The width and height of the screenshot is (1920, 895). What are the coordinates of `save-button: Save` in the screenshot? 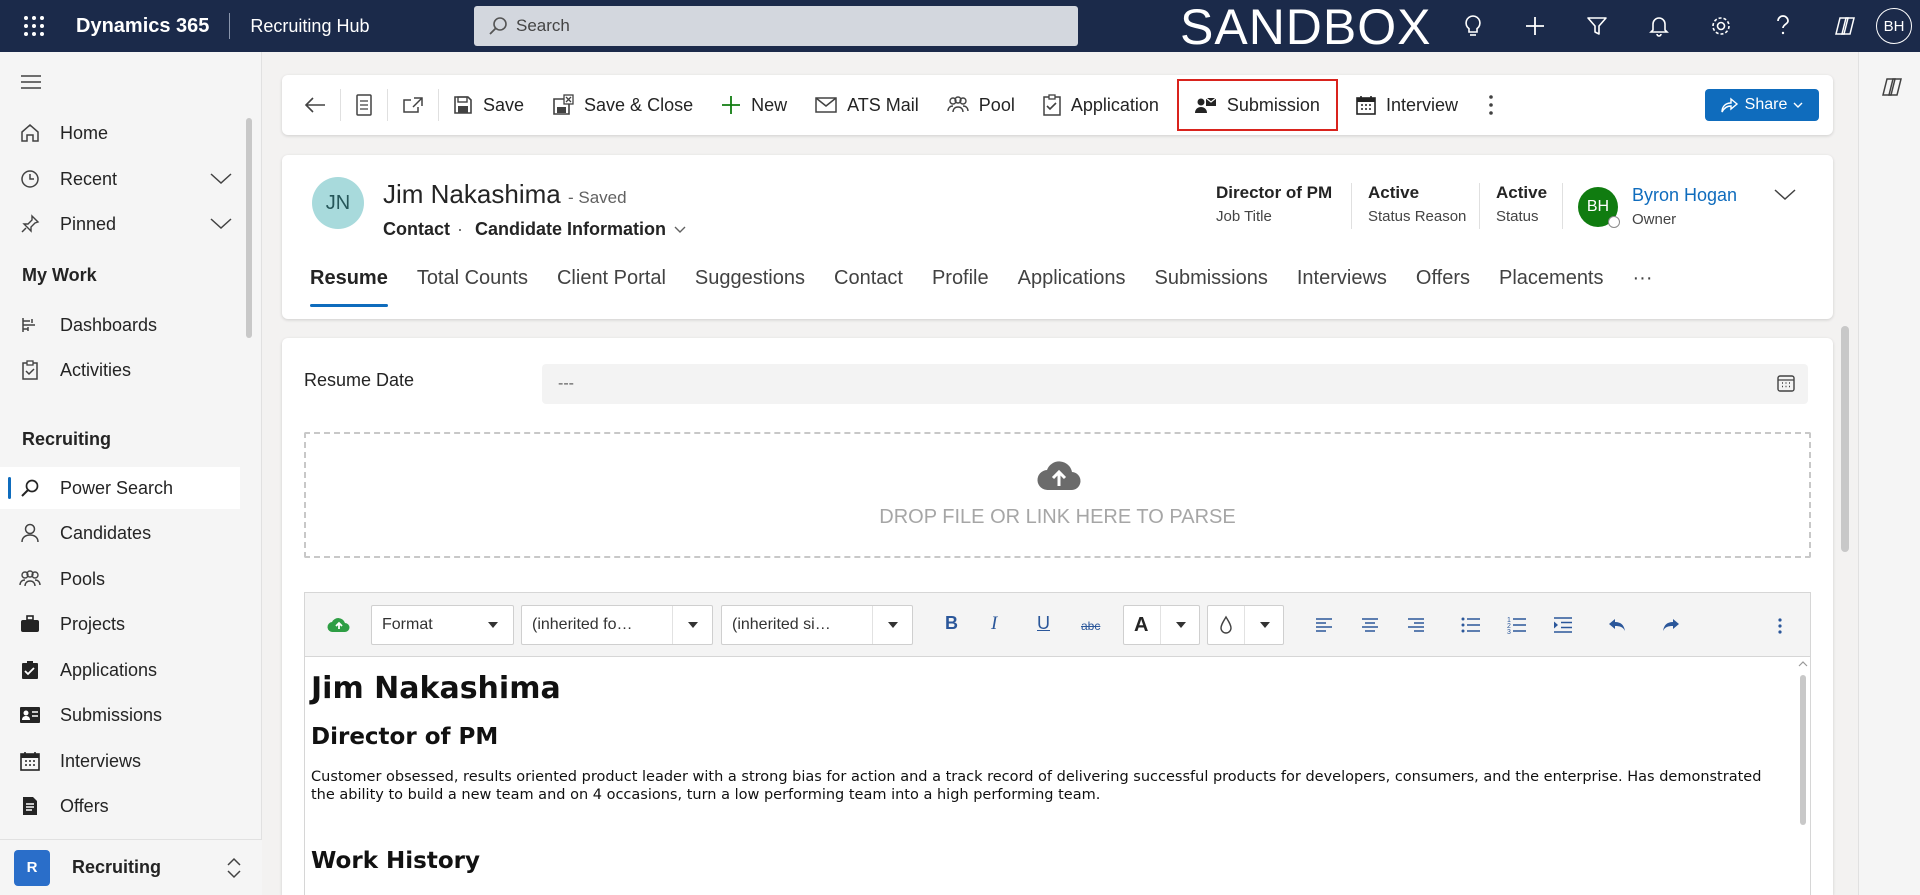 It's located at (488, 105).